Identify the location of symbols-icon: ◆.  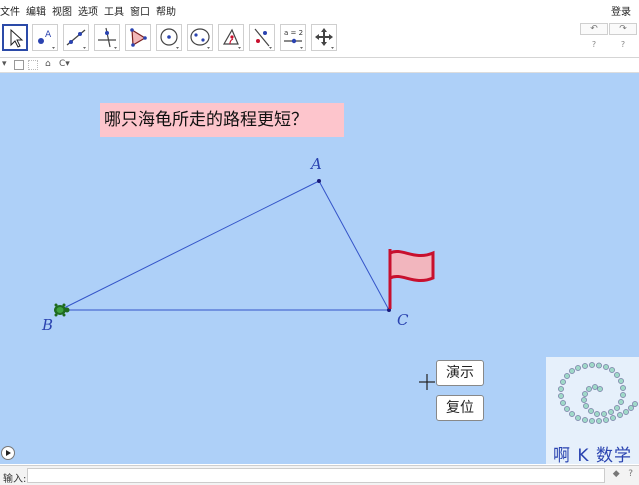
(616, 474).